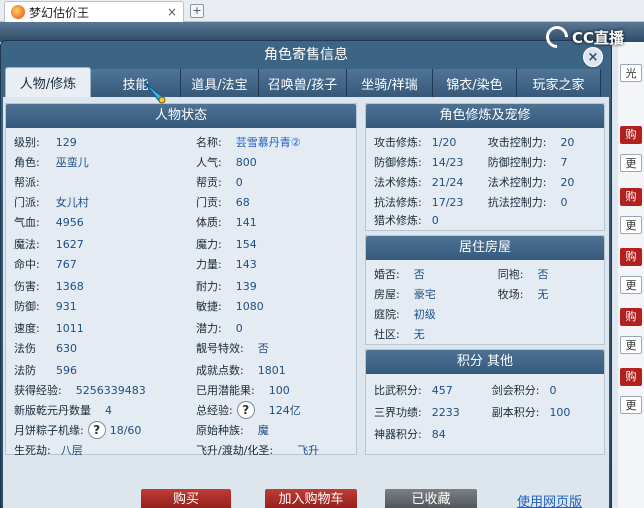 Image resolution: width=644 pixels, height=508 pixels. What do you see at coordinates (27, 142) in the screenshot?
I see `stat-label: 级别:` at bounding box center [27, 142].